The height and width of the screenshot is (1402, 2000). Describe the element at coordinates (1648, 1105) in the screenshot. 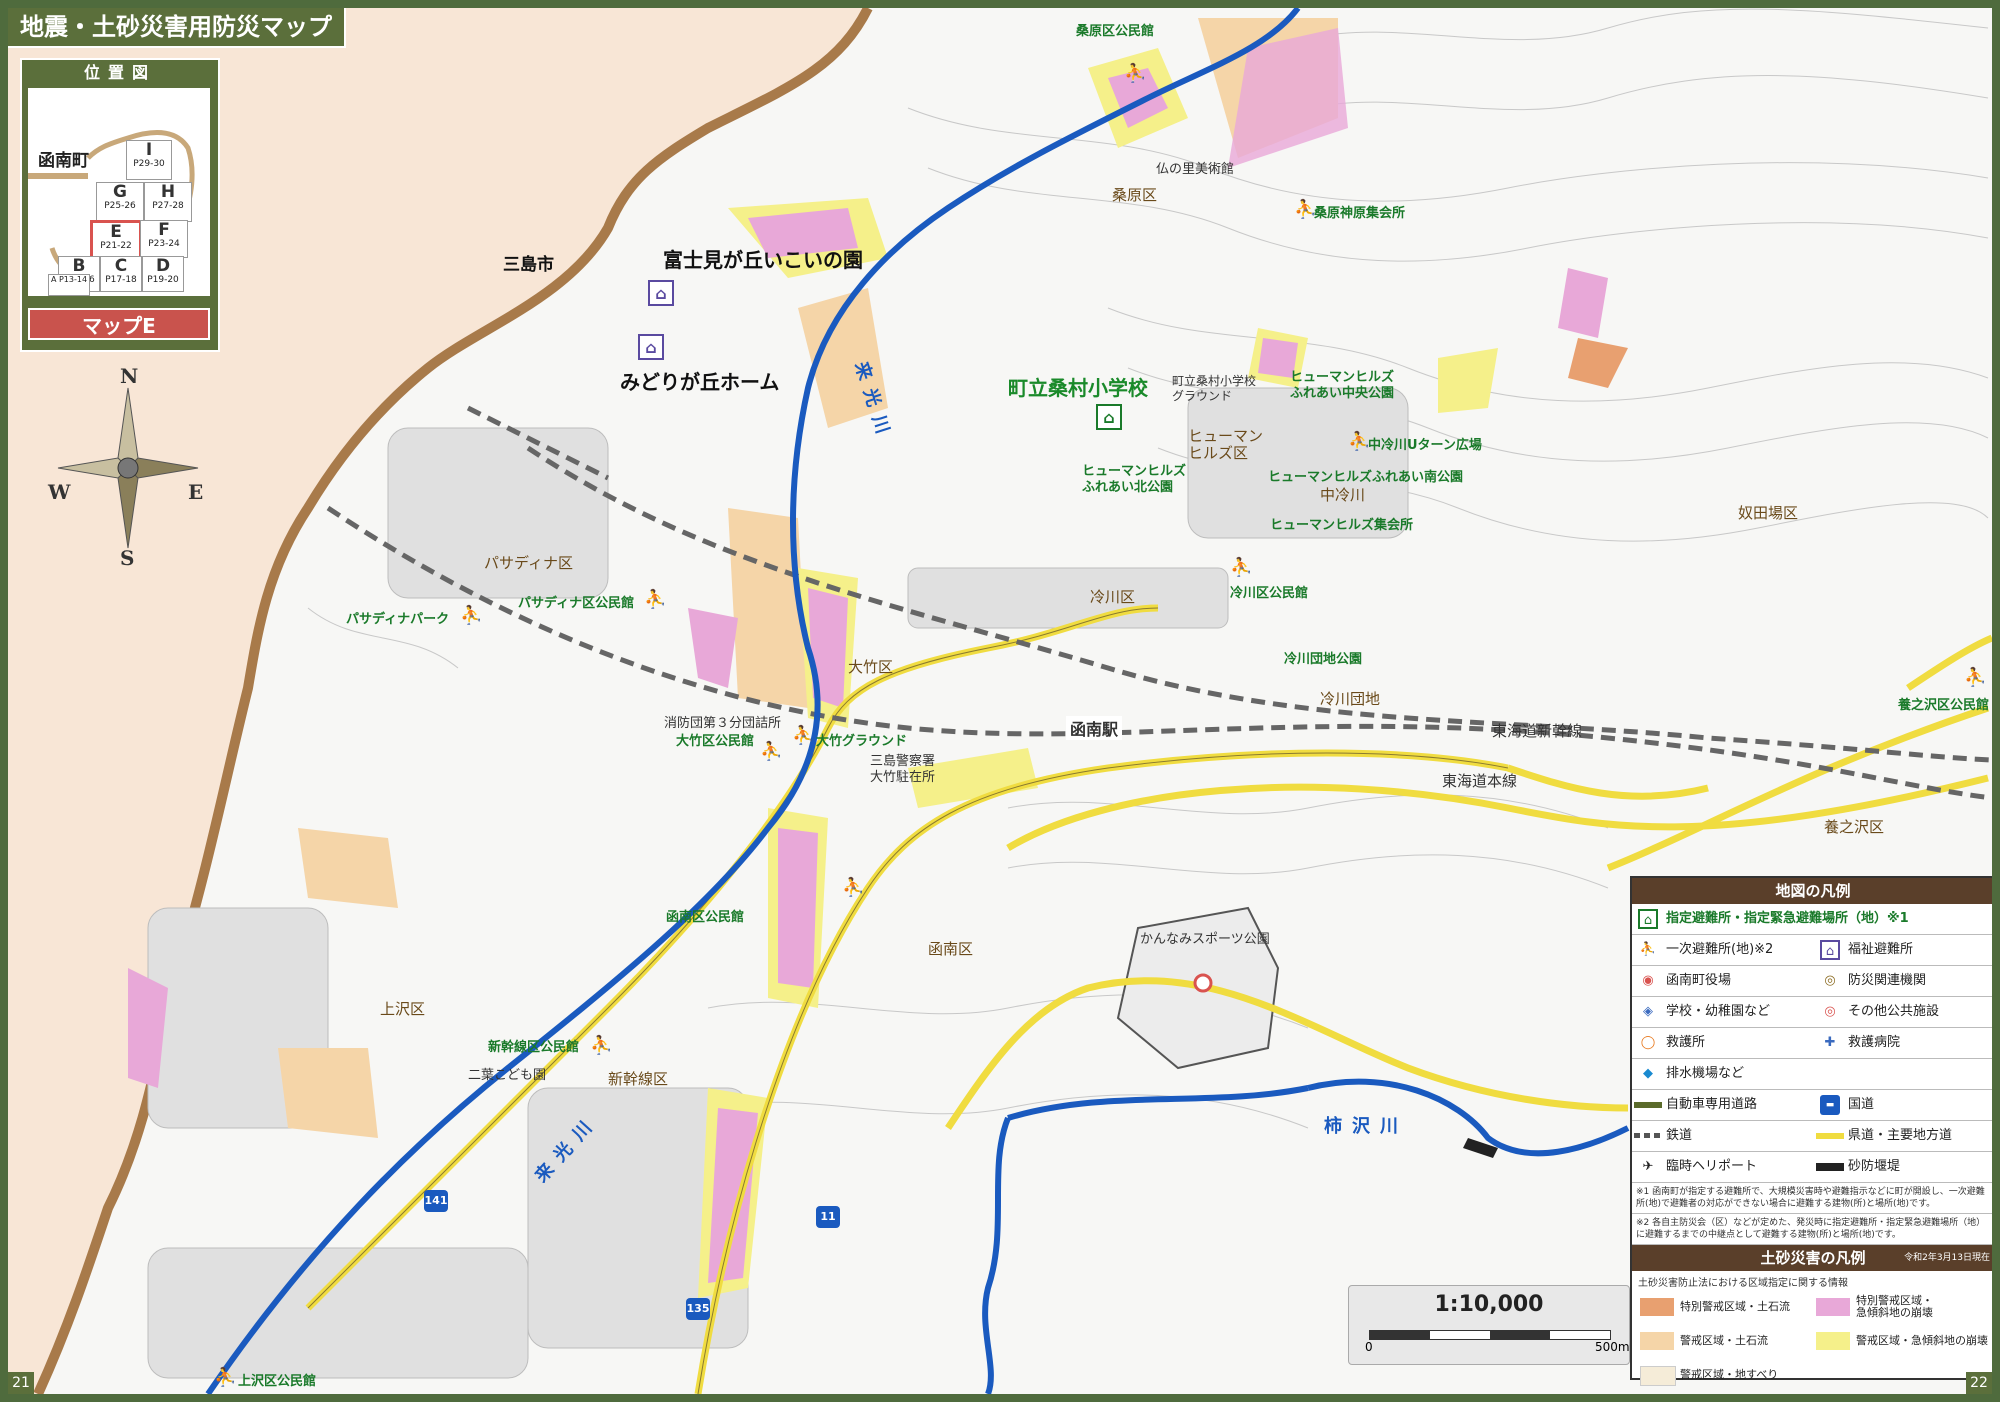

I see `expressway-icon` at that location.